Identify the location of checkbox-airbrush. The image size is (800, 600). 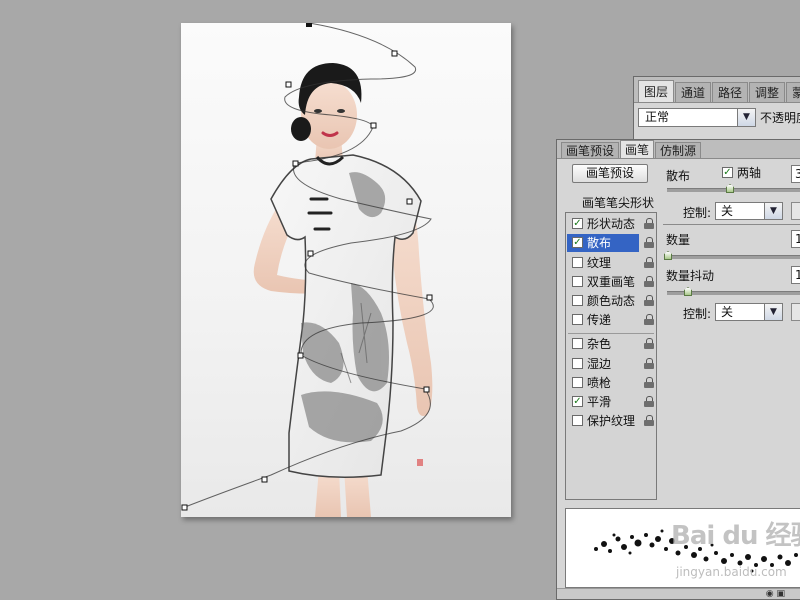
(577, 382).